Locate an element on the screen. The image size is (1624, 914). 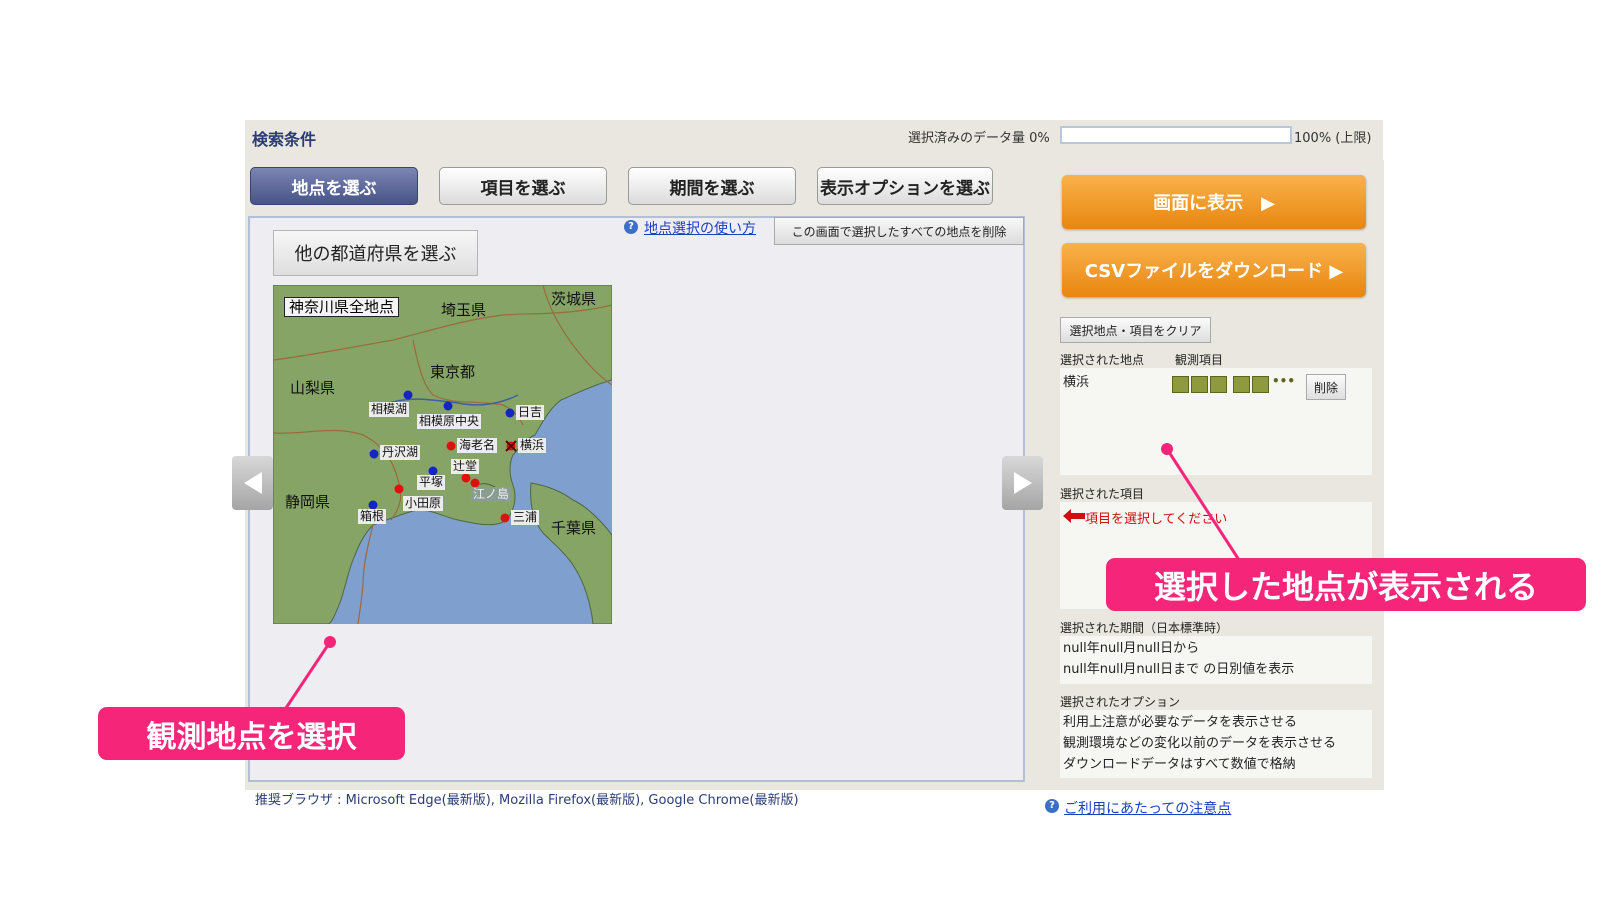
snow-icon is located at coordinates (1260, 384).